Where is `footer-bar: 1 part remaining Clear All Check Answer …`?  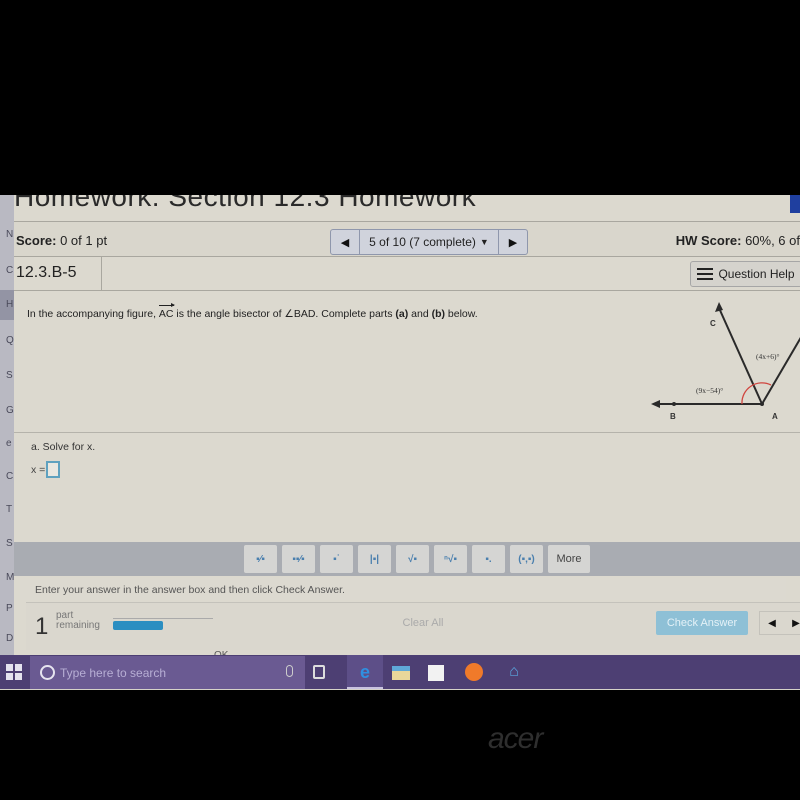 footer-bar: 1 part remaining Clear All Check Answer … is located at coordinates (413, 626).